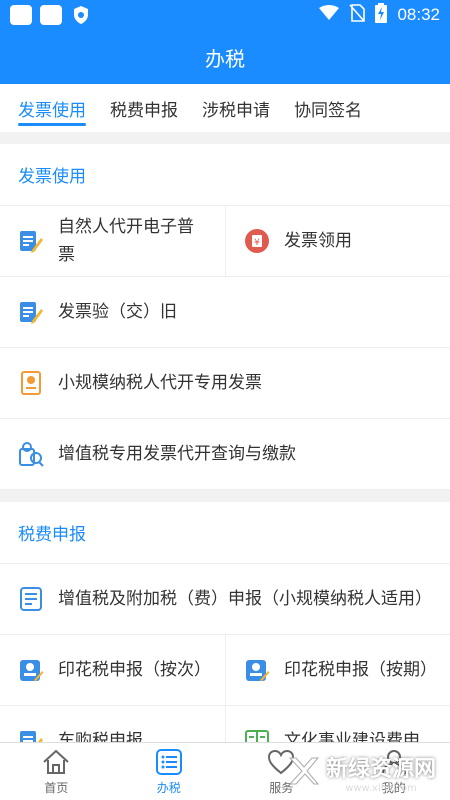  Describe the element at coordinates (357, 15) in the screenshot. I see `no-sim-icon` at that location.